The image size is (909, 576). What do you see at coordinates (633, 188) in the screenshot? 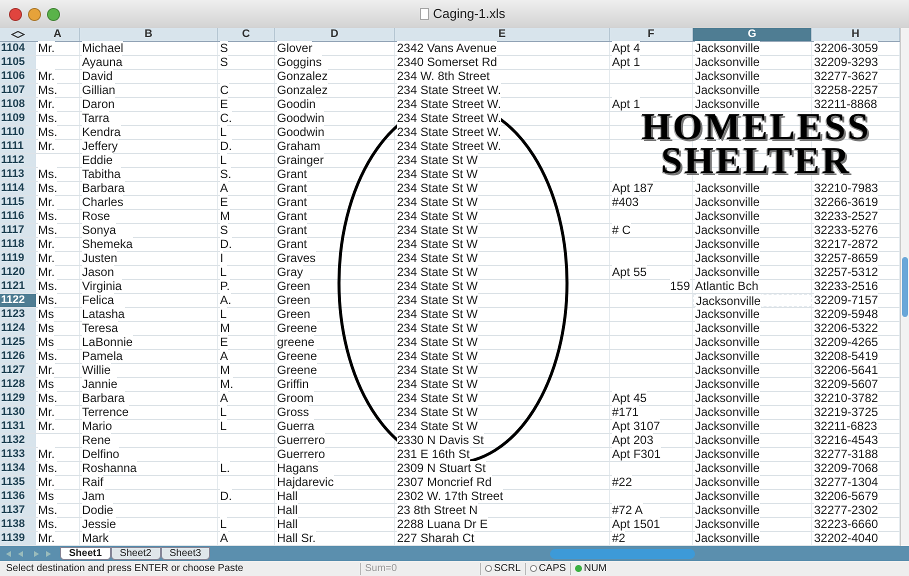
I see `table-cell: Apt 187` at bounding box center [633, 188].